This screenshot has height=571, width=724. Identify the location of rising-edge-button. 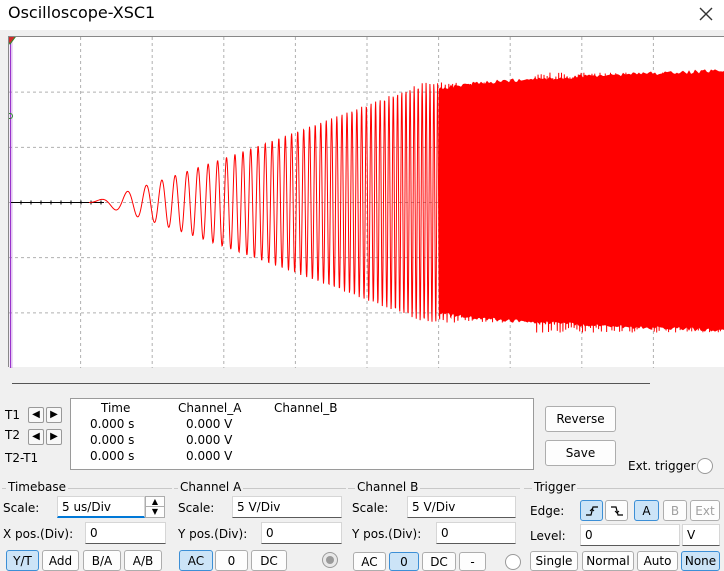
(591, 510).